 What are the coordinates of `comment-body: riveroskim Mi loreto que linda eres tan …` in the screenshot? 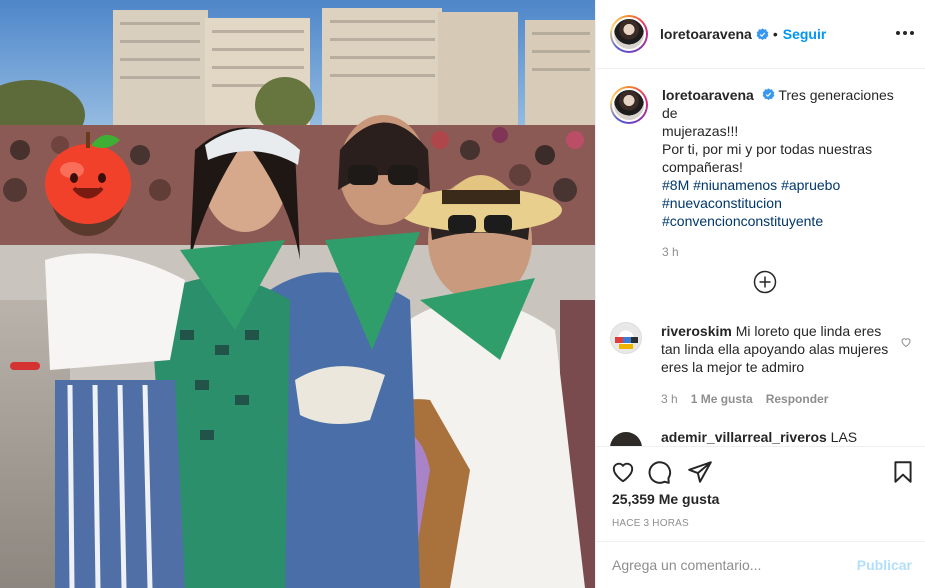 It's located at (777, 365).